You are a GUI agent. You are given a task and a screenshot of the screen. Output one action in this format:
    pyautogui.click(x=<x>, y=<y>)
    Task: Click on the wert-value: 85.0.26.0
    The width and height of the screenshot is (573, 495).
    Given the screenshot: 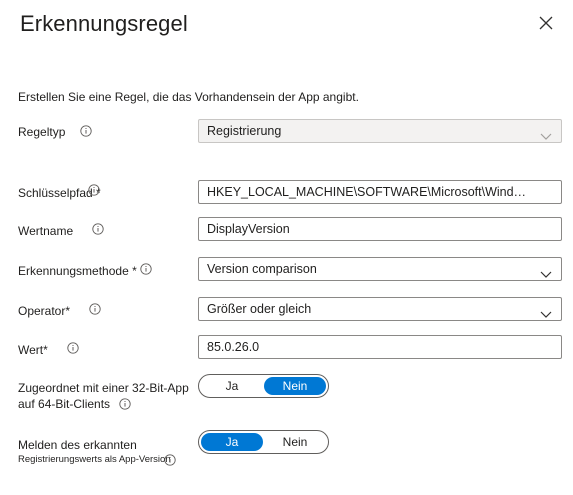 What is the action you would take?
    pyautogui.click(x=233, y=347)
    